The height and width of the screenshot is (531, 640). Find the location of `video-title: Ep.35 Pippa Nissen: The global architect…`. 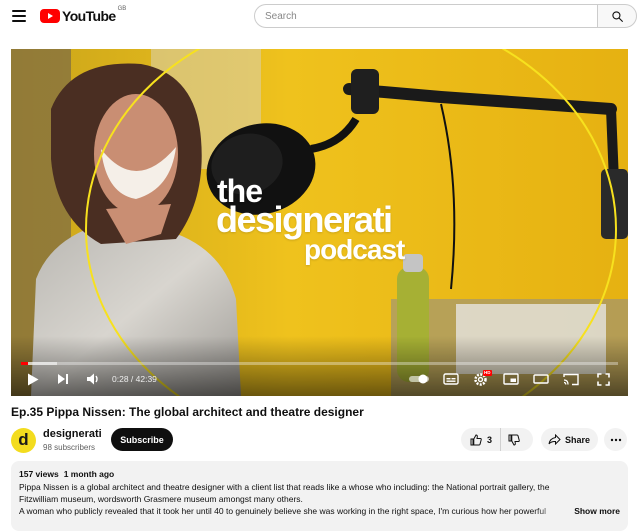

video-title: Ep.35 Pippa Nissen: The global architect… is located at coordinates (187, 412).